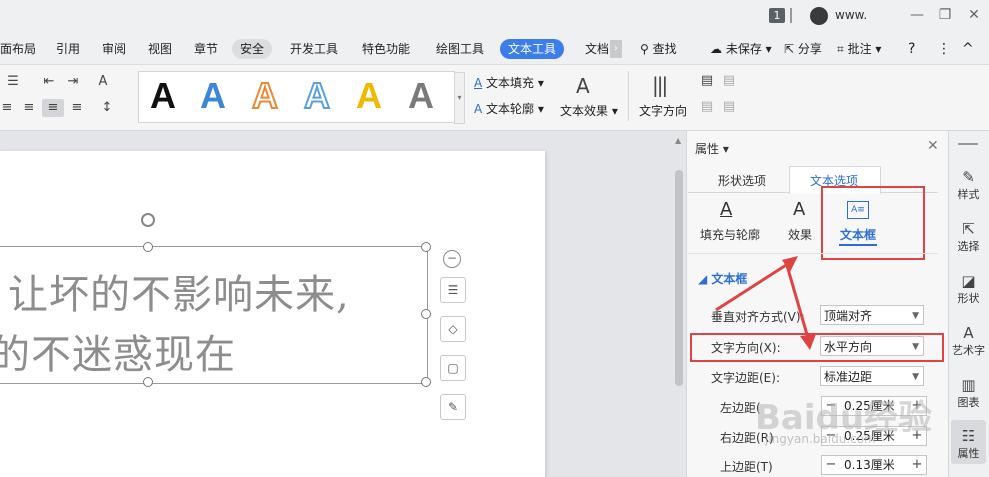  What do you see at coordinates (742, 180) in the screenshot?
I see `tab-shape-options: 形状选项` at bounding box center [742, 180].